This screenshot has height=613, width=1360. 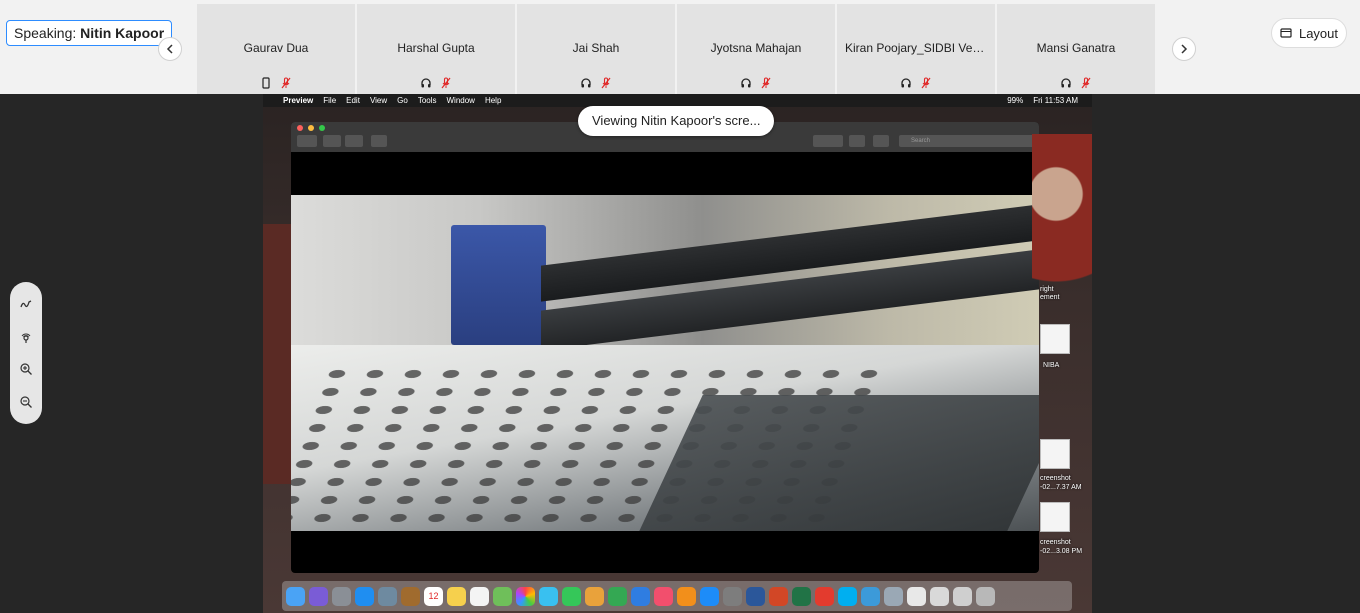 I want to click on sidebar-toggle-icon, so click(x=307, y=141).